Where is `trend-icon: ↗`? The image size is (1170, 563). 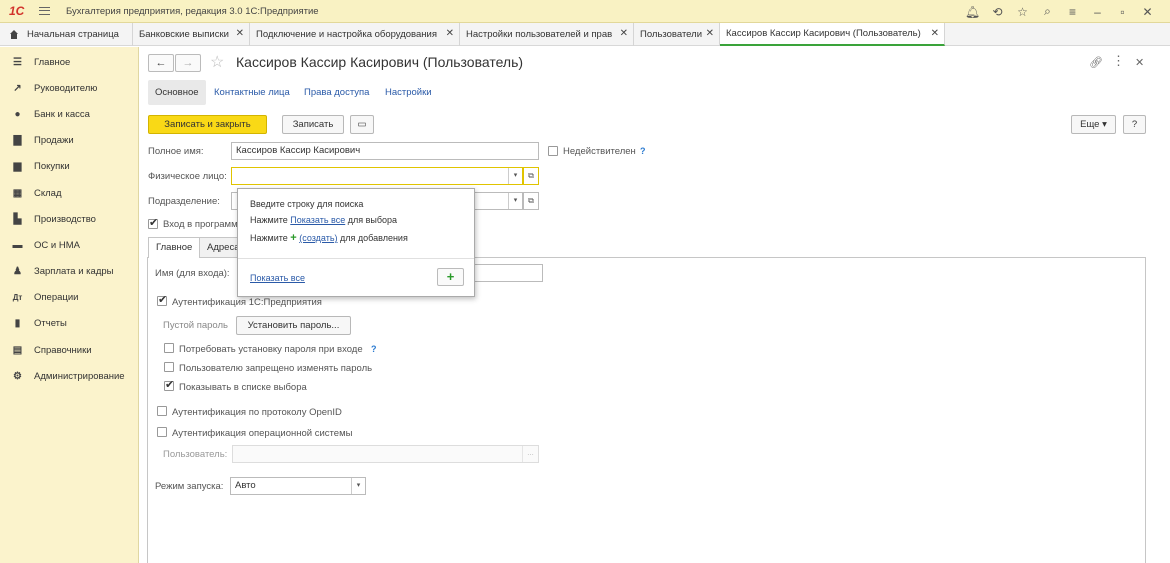 trend-icon: ↗ is located at coordinates (17, 88).